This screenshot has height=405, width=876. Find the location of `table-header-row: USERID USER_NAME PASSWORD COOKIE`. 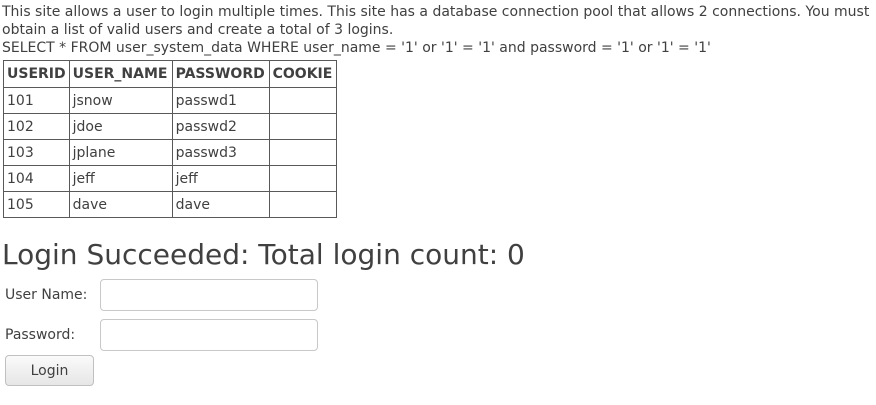

table-header-row: USERID USER_NAME PASSWORD COOKIE is located at coordinates (170, 74).